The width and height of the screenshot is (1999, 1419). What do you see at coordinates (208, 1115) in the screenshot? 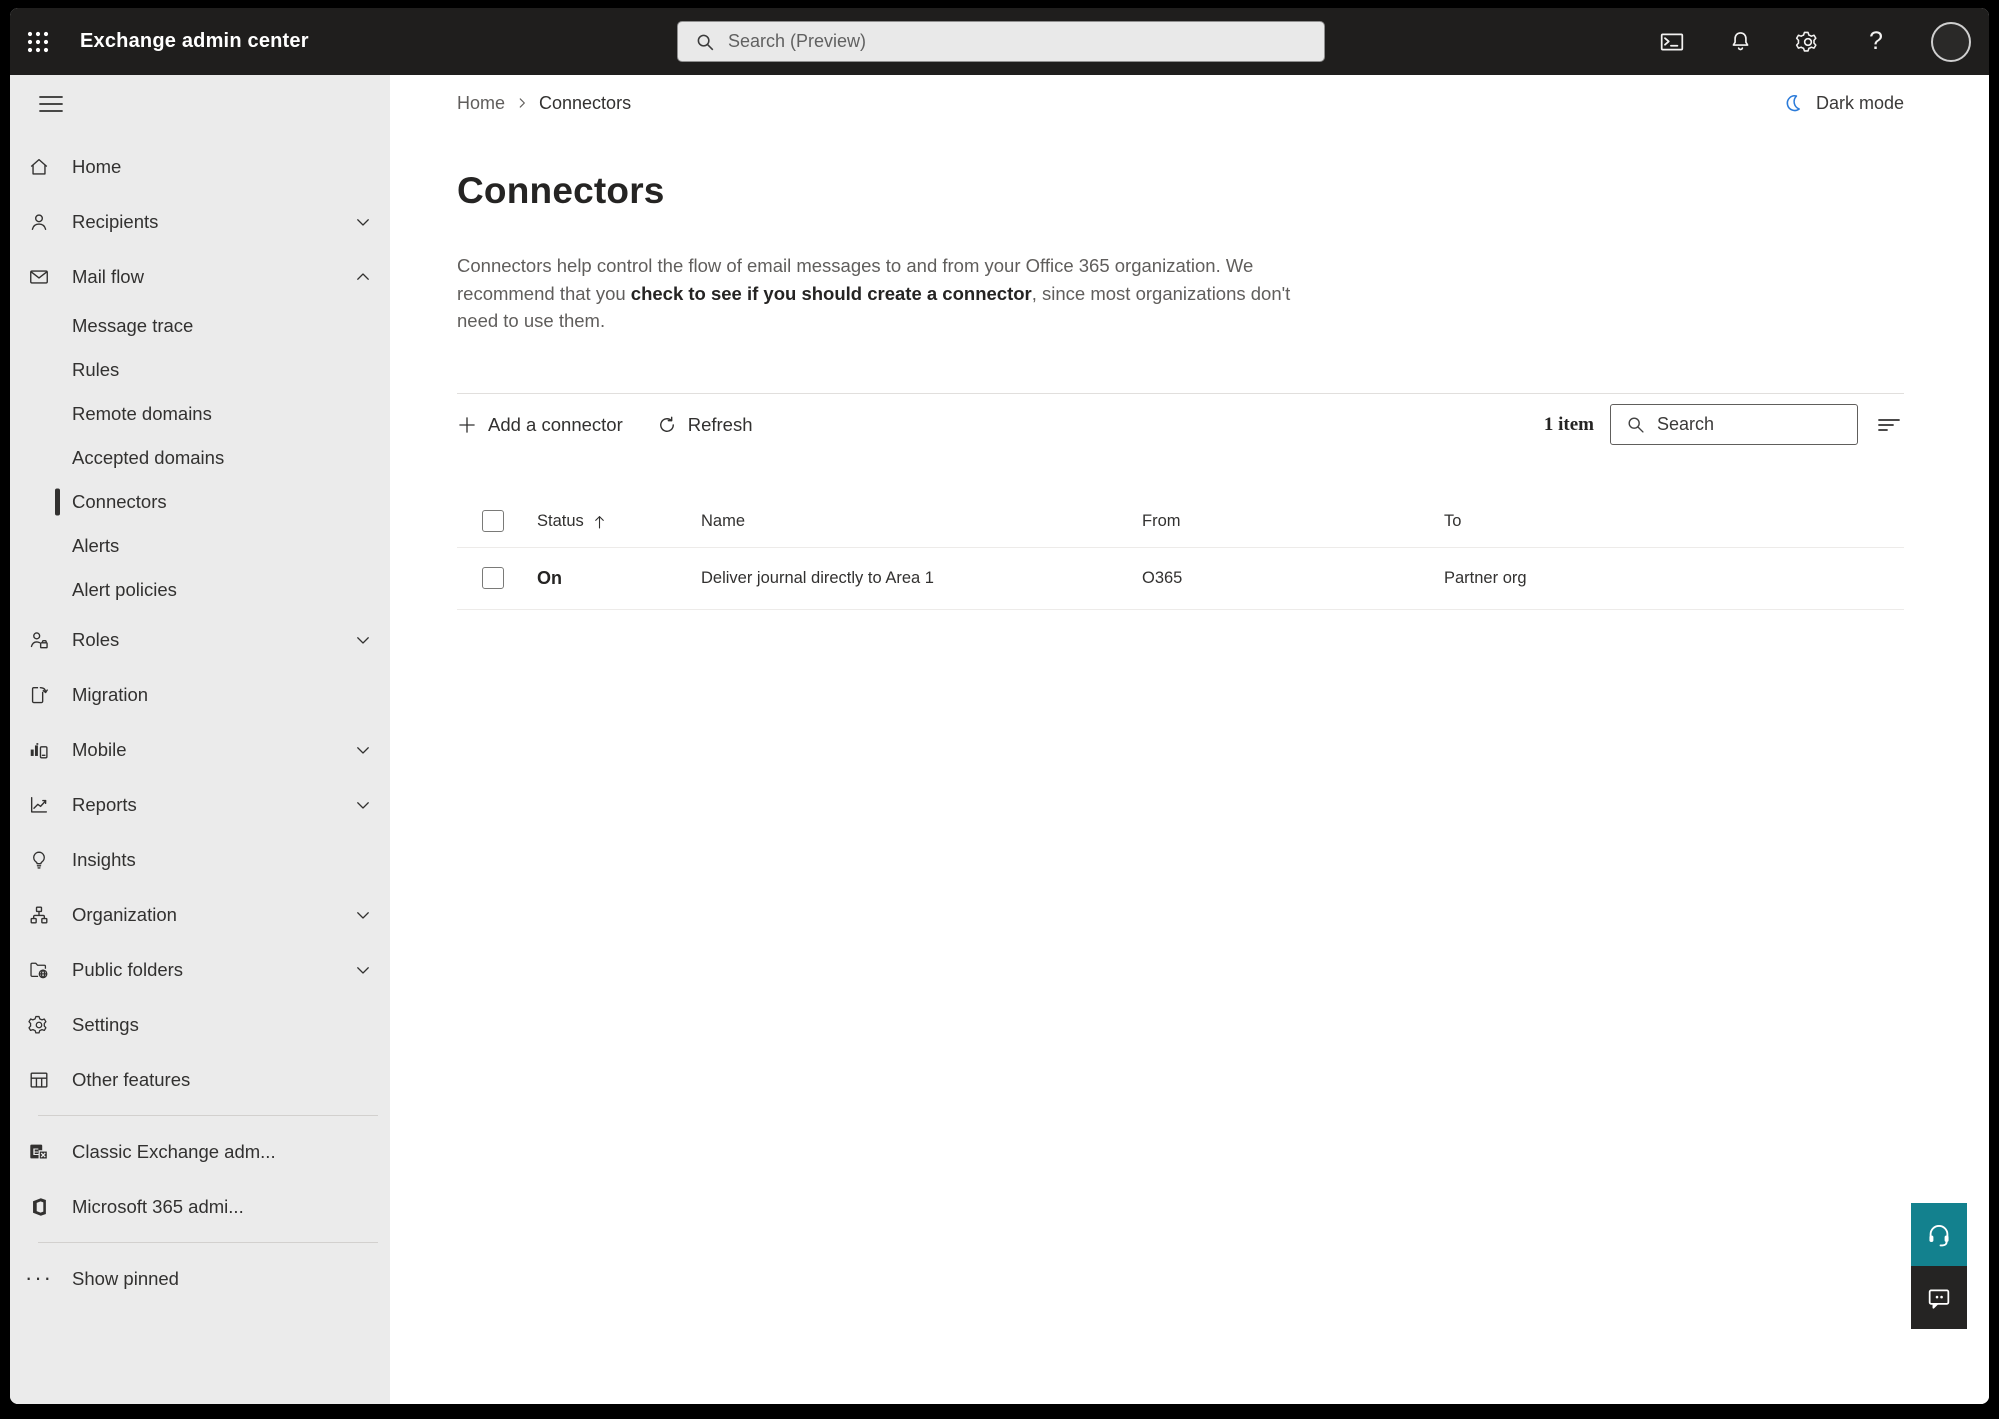
I see `sidebar-divider` at bounding box center [208, 1115].